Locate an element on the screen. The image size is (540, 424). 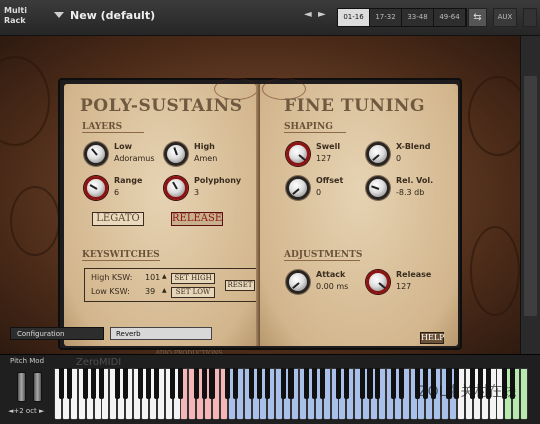
low-ksw-value: 39 is located at coordinates (150, 291).